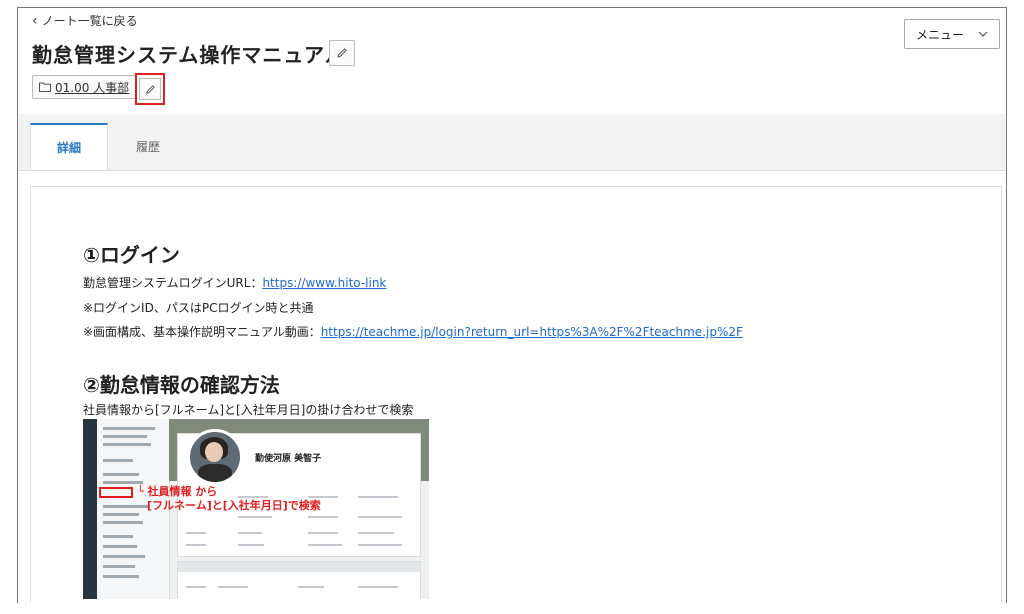  Describe the element at coordinates (35, 20) in the screenshot. I see `chevron-left-icon: ‹` at that location.